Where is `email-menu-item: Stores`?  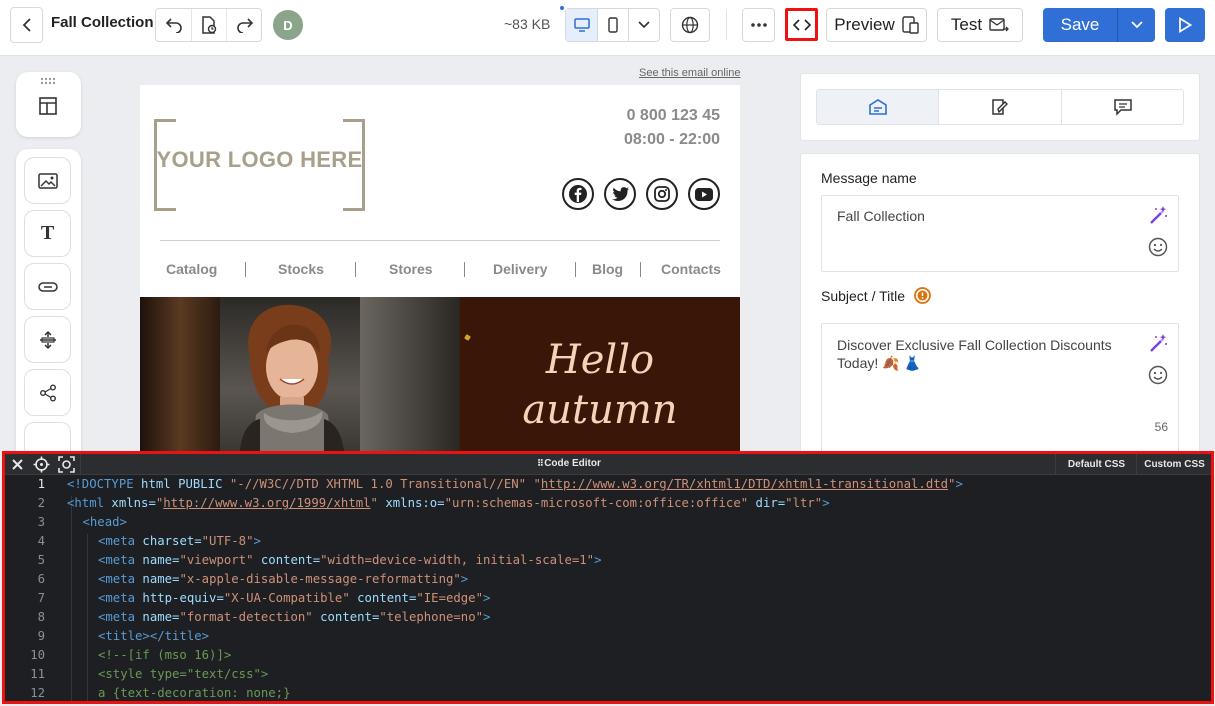
email-menu-item: Stores is located at coordinates (439, 269).